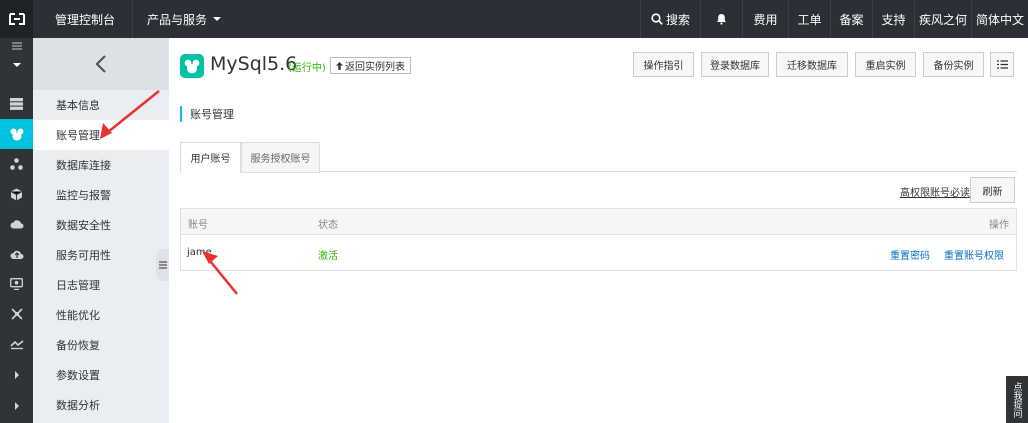  I want to click on sidebar-item-label: 账号管理, so click(78, 135).